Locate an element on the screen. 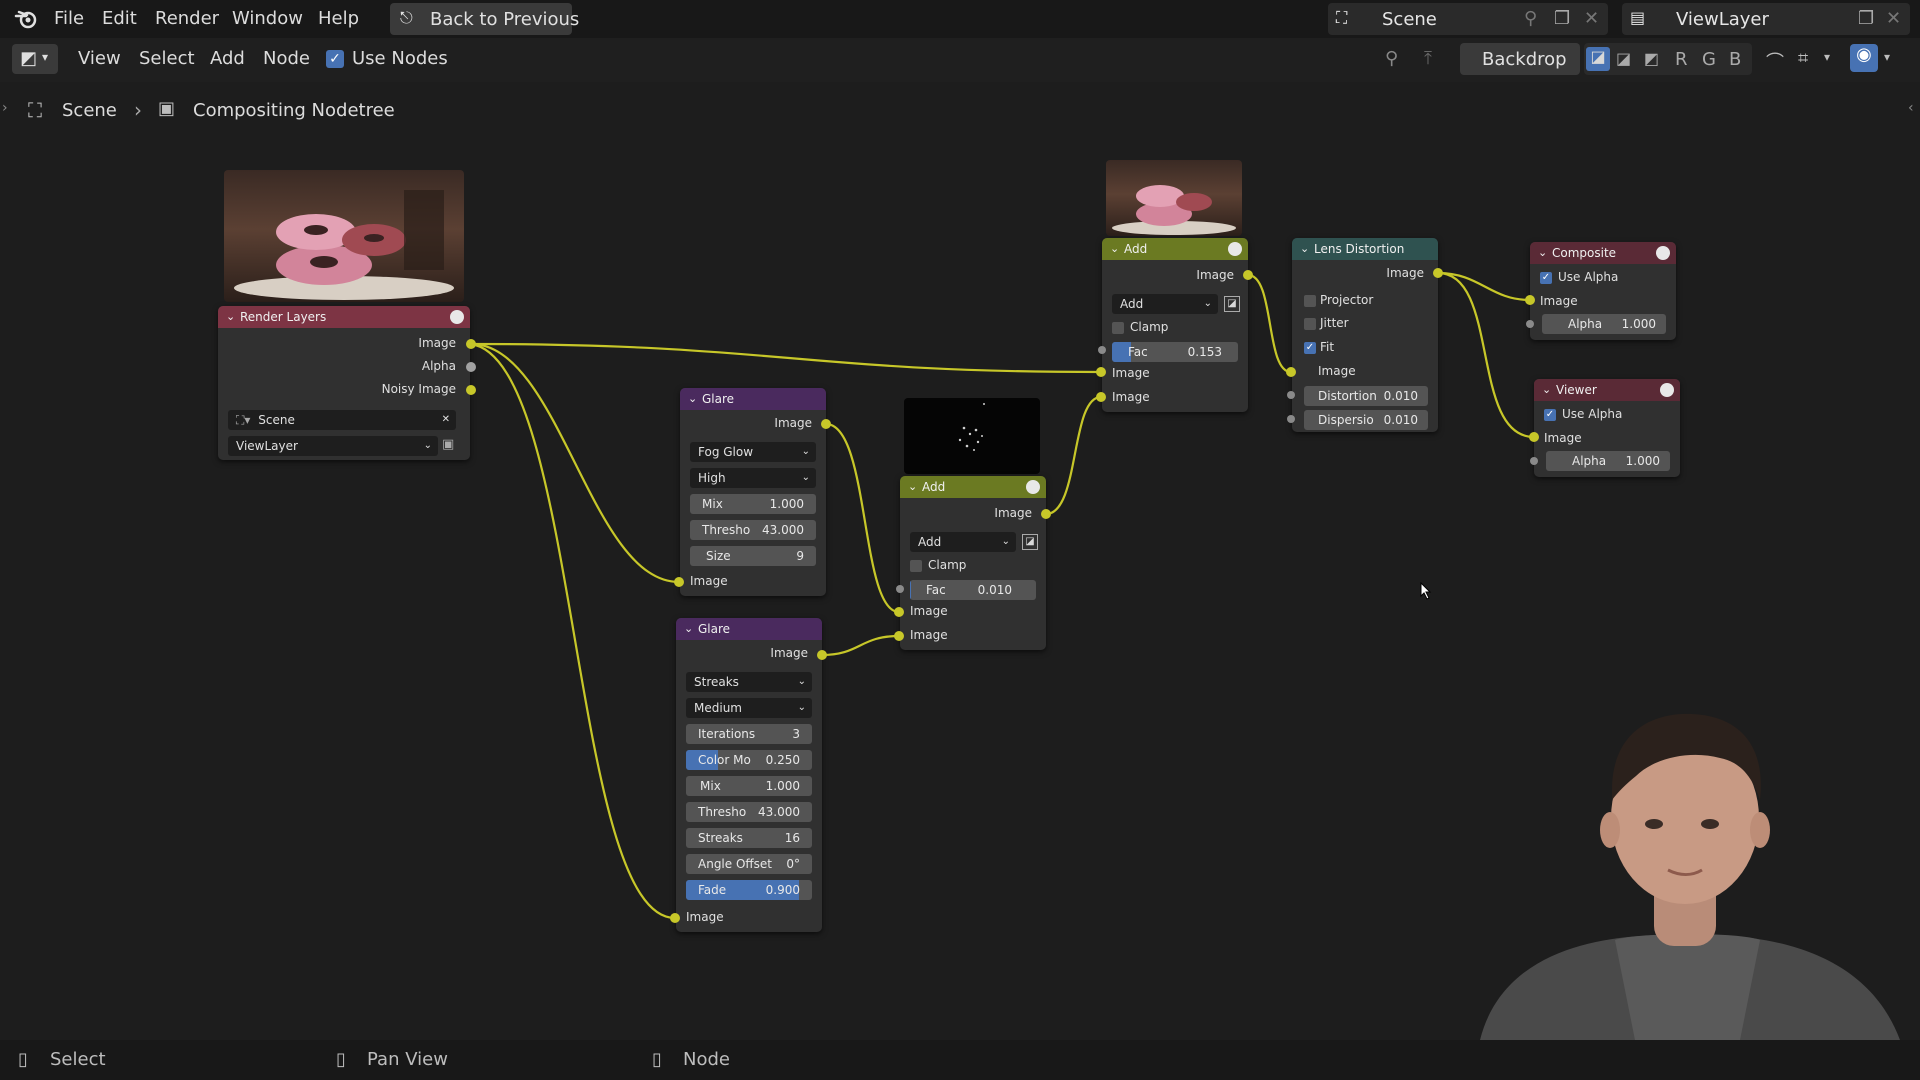 This screenshot has height=1080, width=1920. composite-input-socket is located at coordinates (1530, 300).